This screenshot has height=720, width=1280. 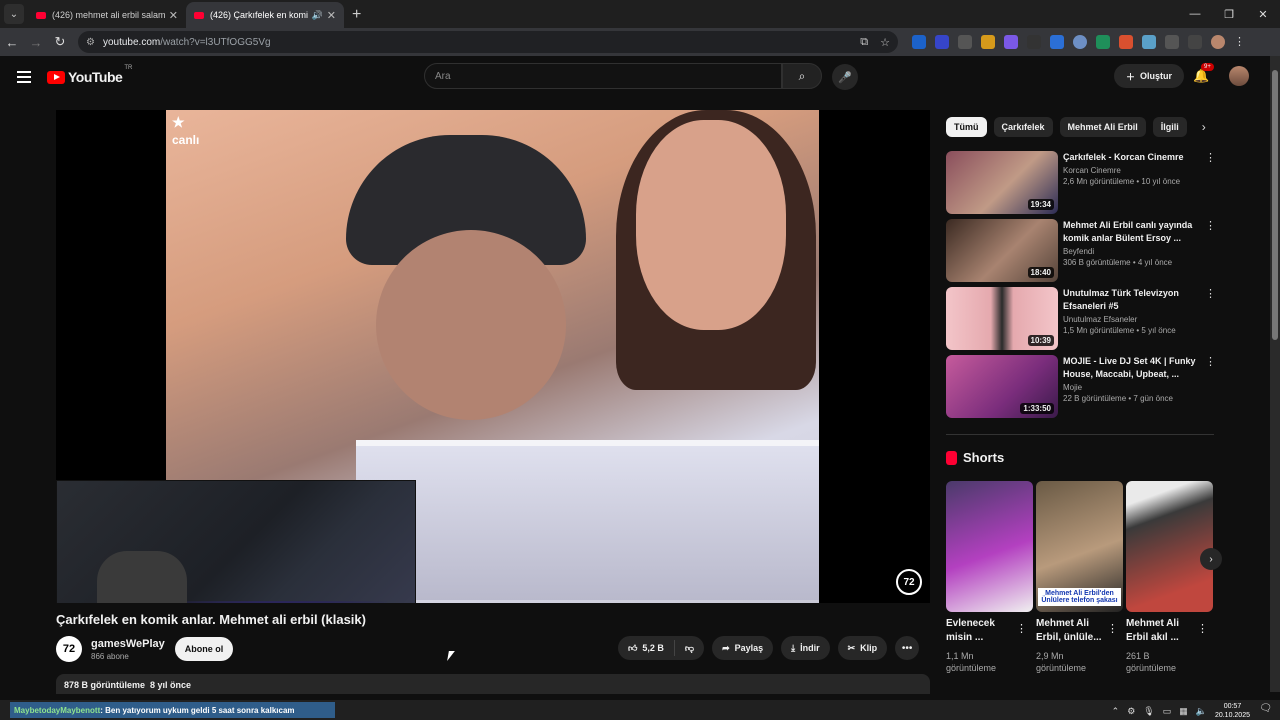 I want to click on extension-v-icon, so click(x=942, y=42).